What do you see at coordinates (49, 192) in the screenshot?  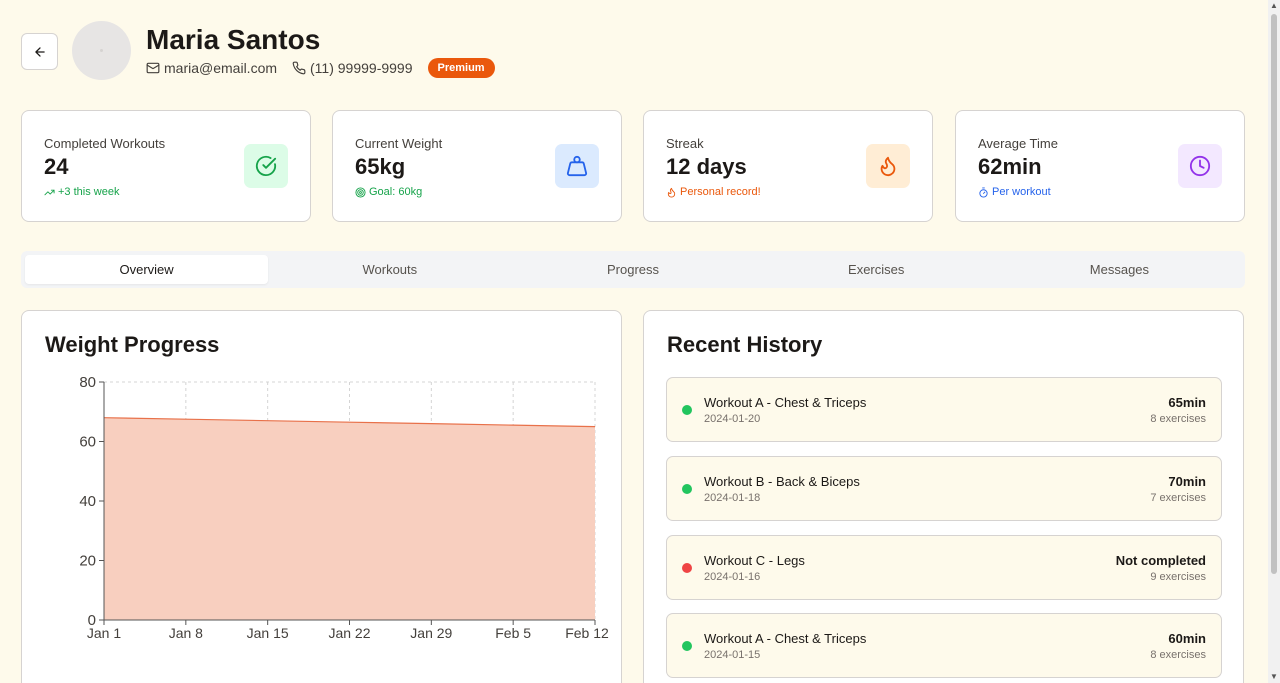 I see `trending-up-icon` at bounding box center [49, 192].